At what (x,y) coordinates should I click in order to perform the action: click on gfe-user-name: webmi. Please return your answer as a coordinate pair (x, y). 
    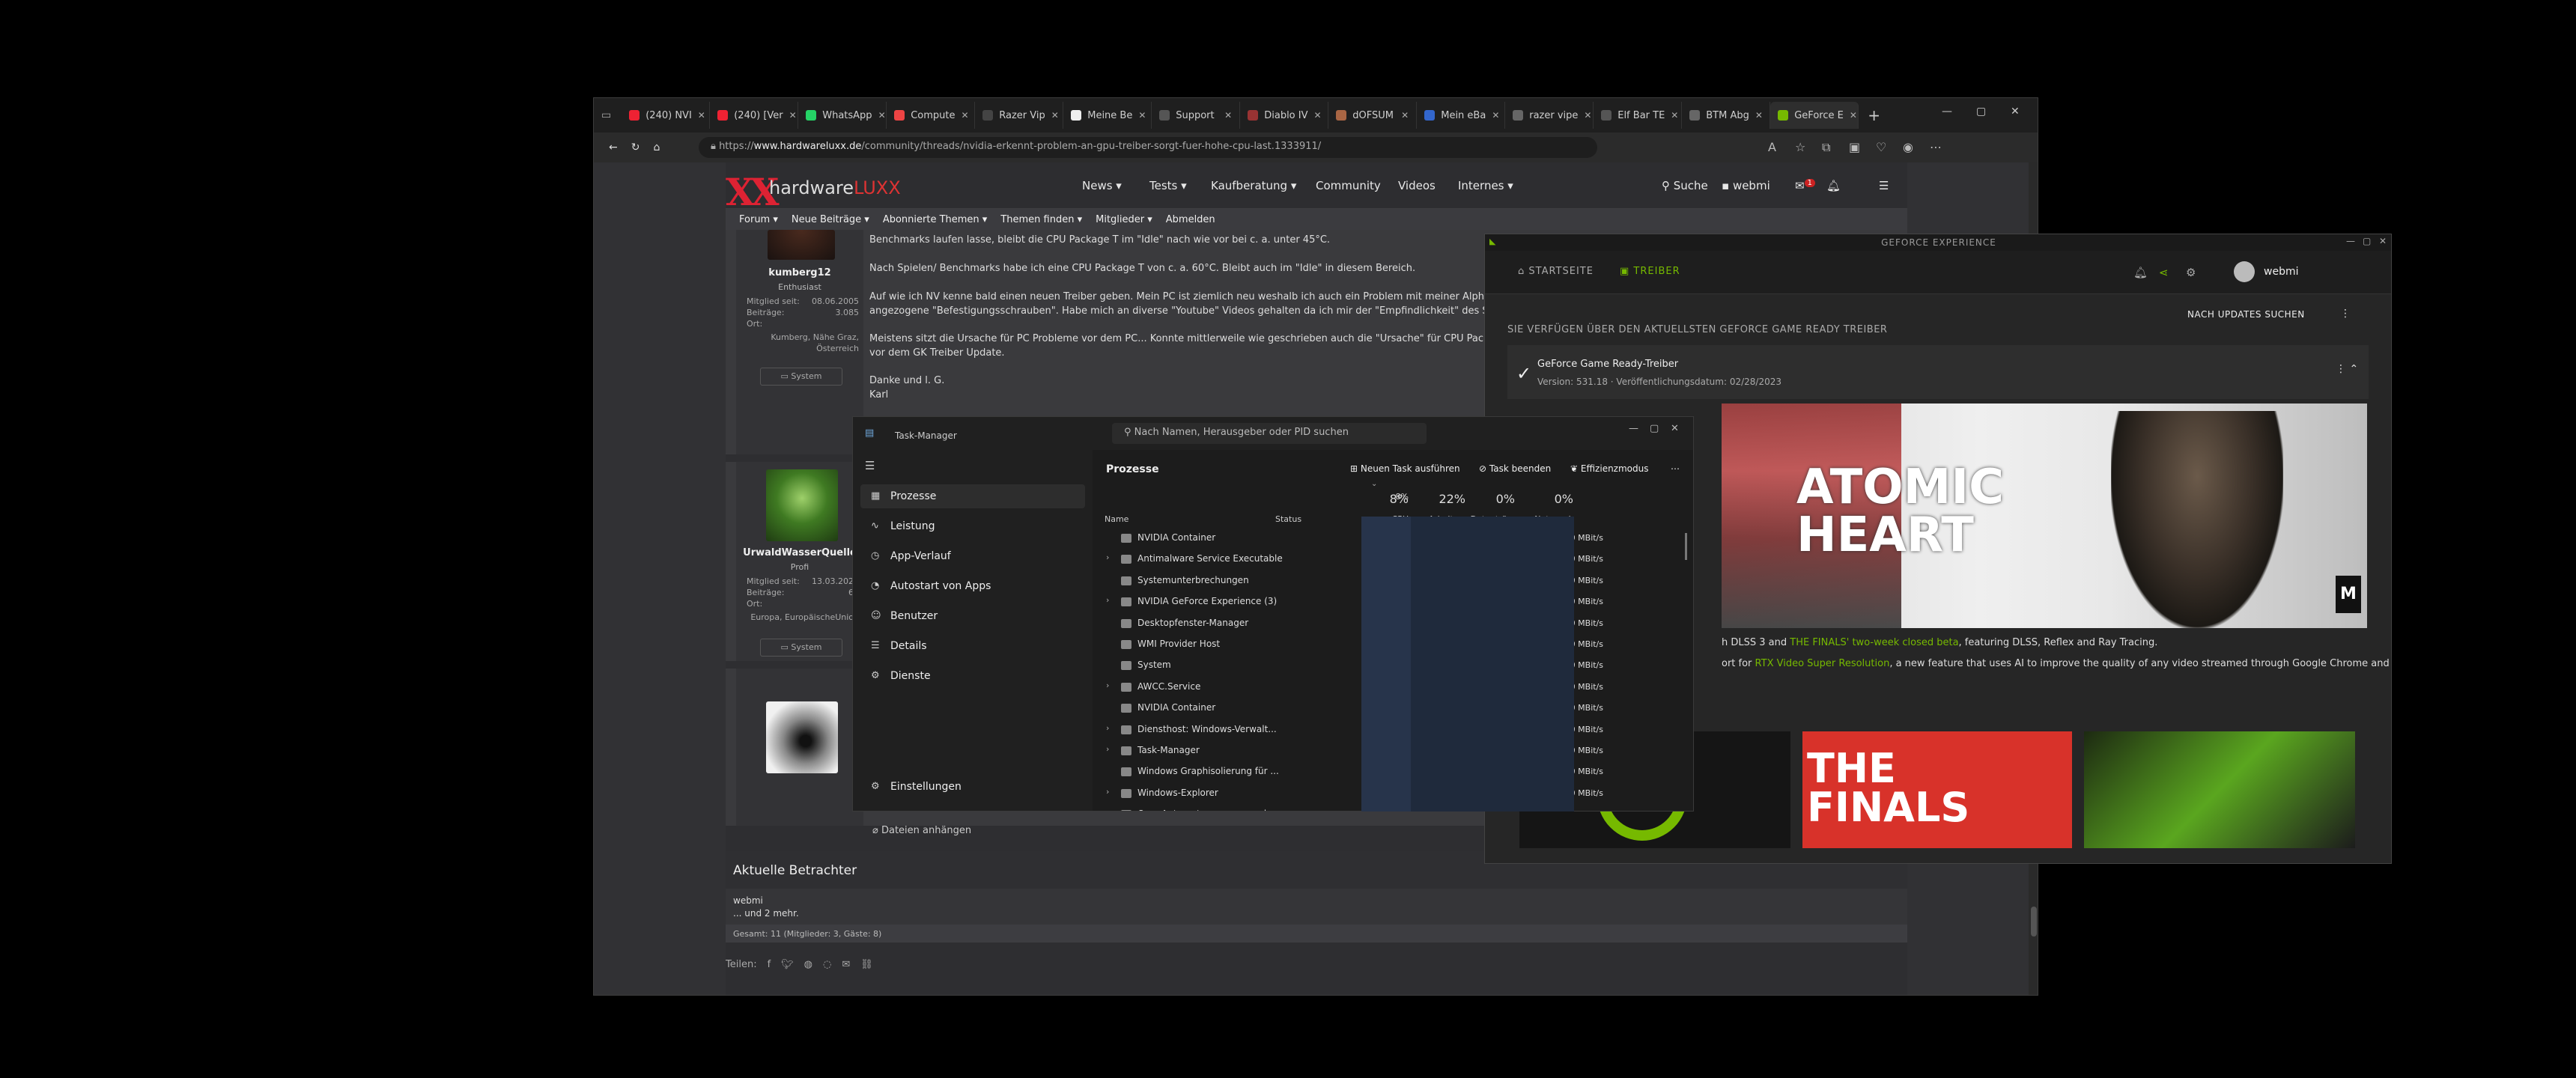
    Looking at the image, I should click on (2281, 272).